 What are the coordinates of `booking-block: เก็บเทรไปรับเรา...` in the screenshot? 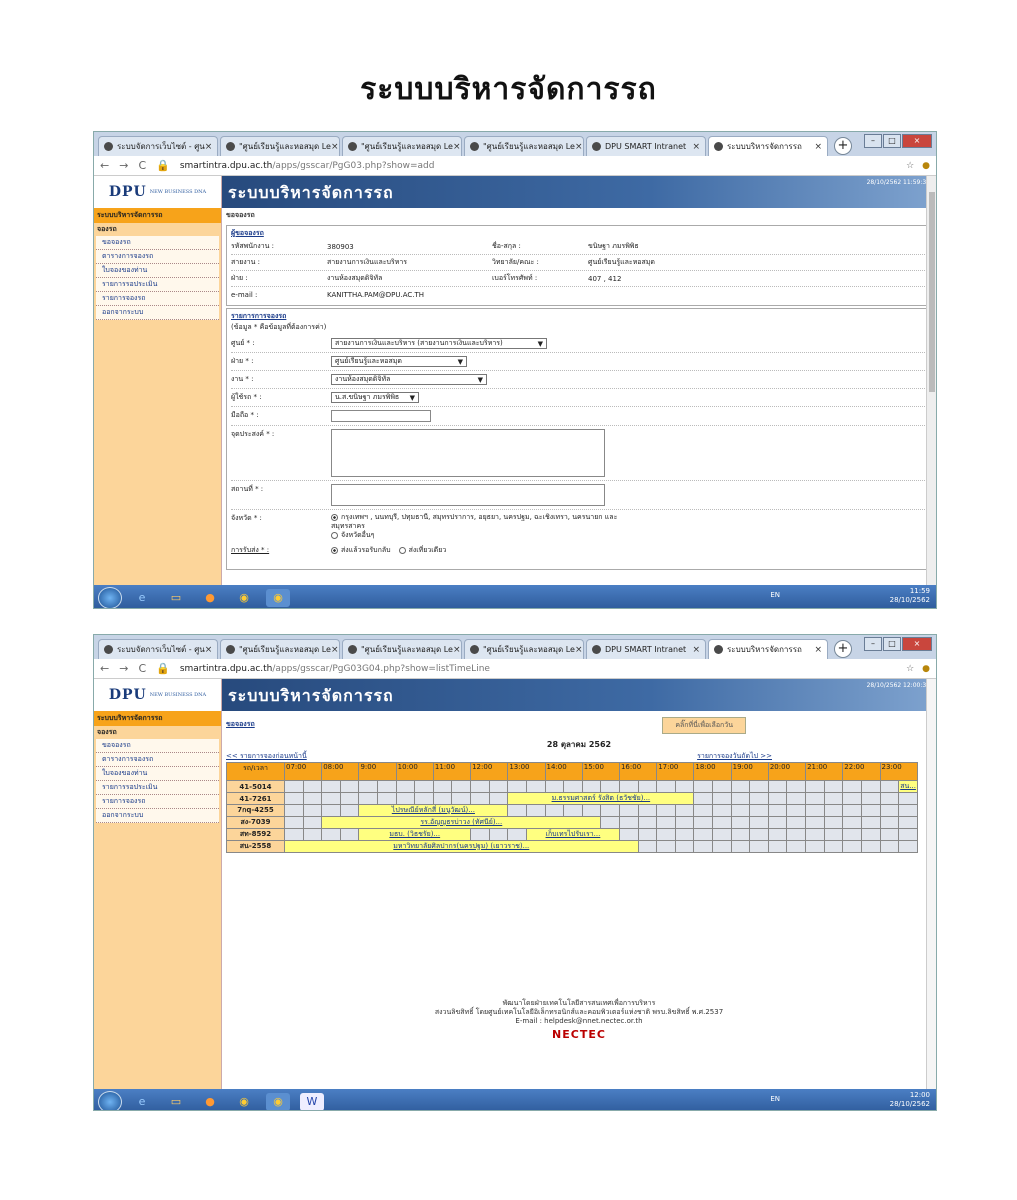 It's located at (572, 834).